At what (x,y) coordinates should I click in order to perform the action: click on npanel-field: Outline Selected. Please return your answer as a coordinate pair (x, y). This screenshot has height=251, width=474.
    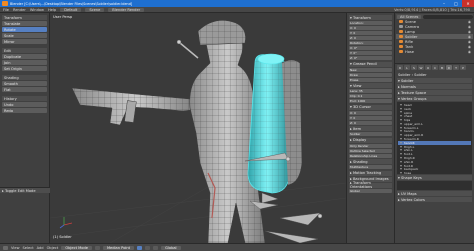
    Looking at the image, I should click on (370, 150).